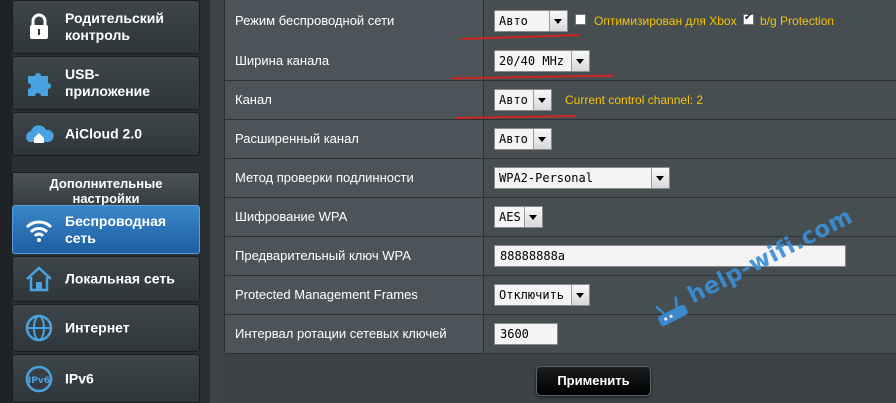 The height and width of the screenshot is (403, 896). What do you see at coordinates (354, 100) in the screenshot?
I see `setting-label: Канал` at bounding box center [354, 100].